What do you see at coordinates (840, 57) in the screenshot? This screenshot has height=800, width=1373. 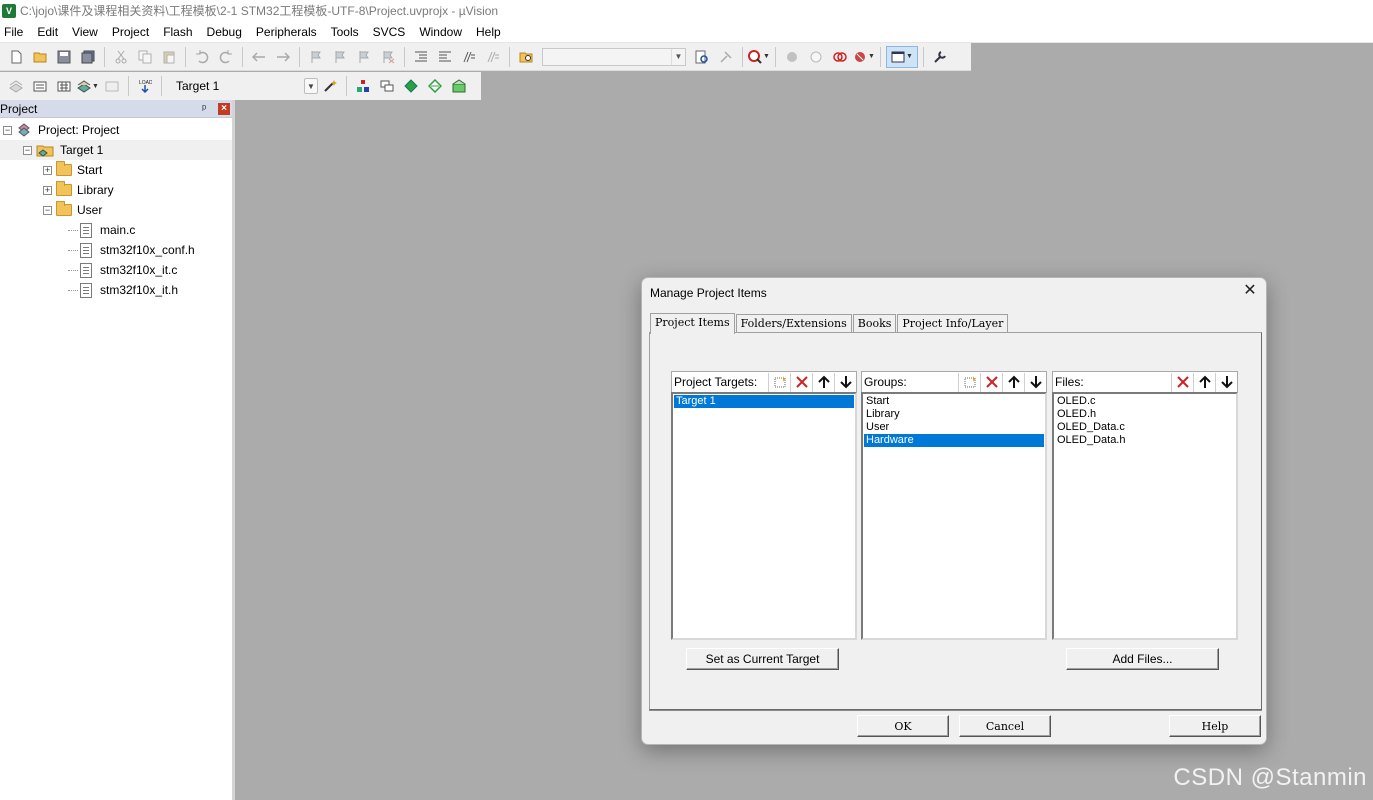 I see `disable-all-breakpoints-button` at bounding box center [840, 57].